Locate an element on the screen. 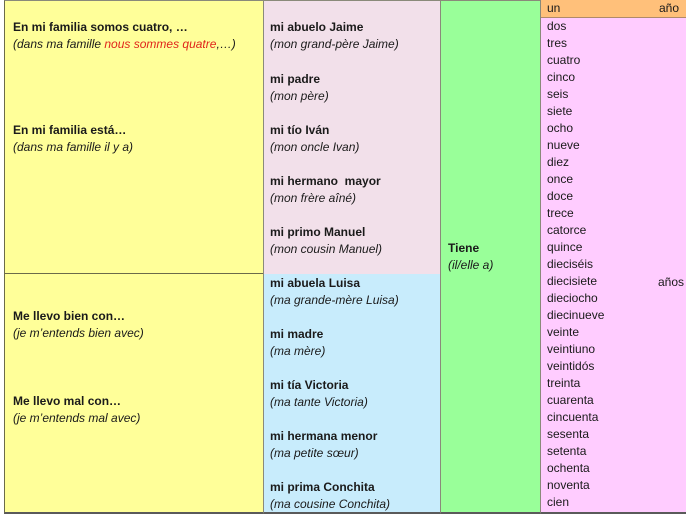 This screenshot has height=515, width=686. age-number: dieciséis is located at coordinates (570, 264).